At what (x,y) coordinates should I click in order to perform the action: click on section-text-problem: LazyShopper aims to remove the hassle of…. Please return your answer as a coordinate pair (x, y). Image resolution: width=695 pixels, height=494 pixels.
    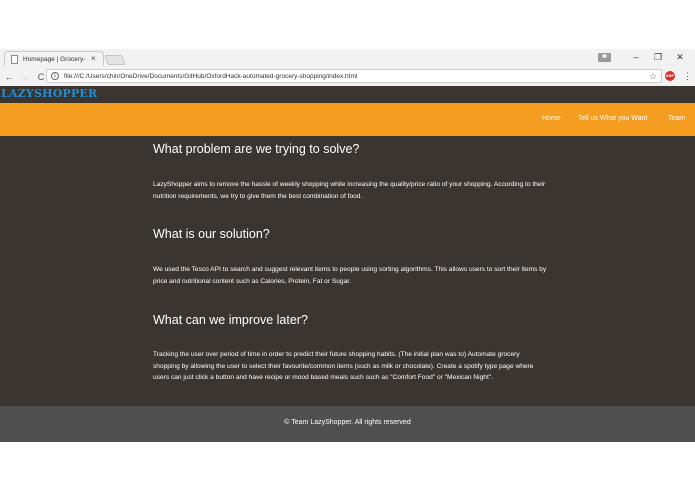
    Looking at the image, I should click on (349, 190).